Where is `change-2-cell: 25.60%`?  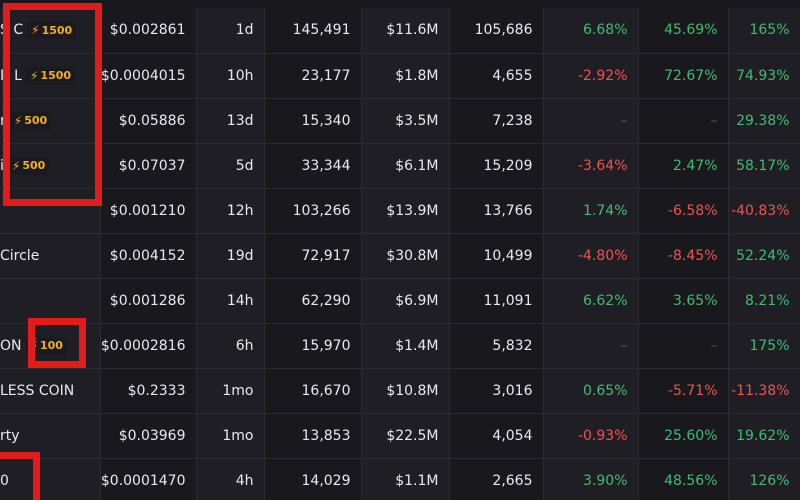
change-2-cell: 25.60% is located at coordinates (683, 436).